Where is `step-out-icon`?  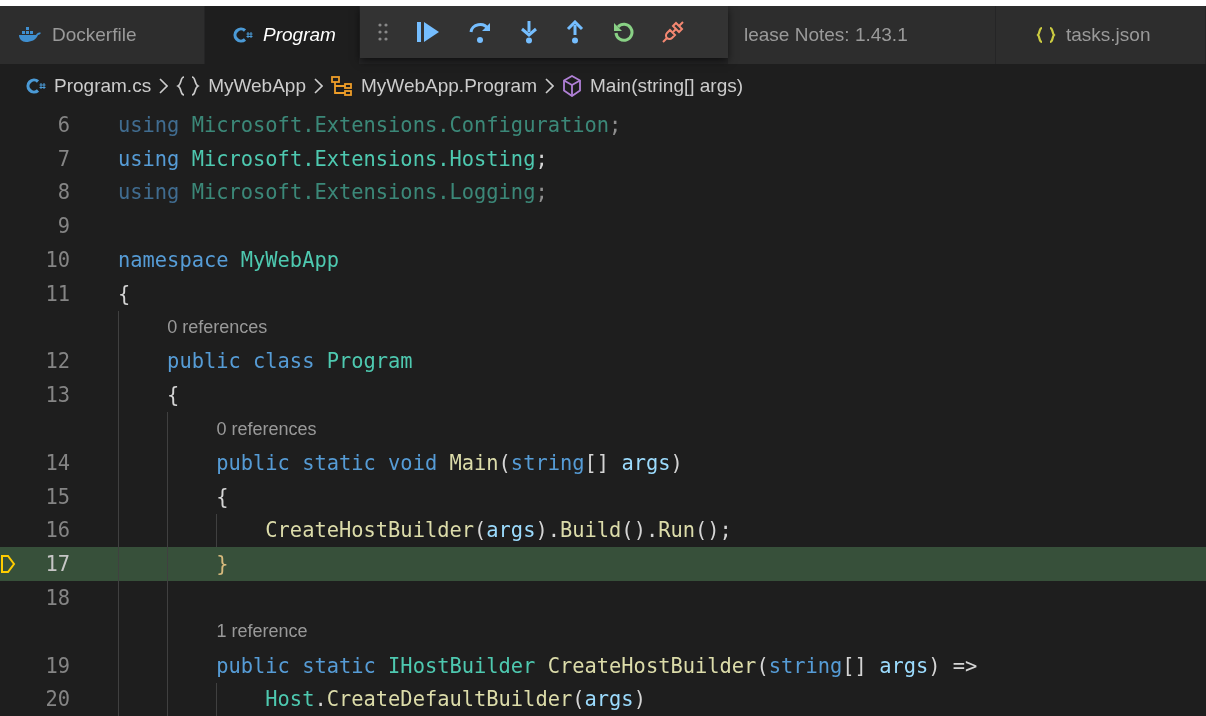 step-out-icon is located at coordinates (575, 32).